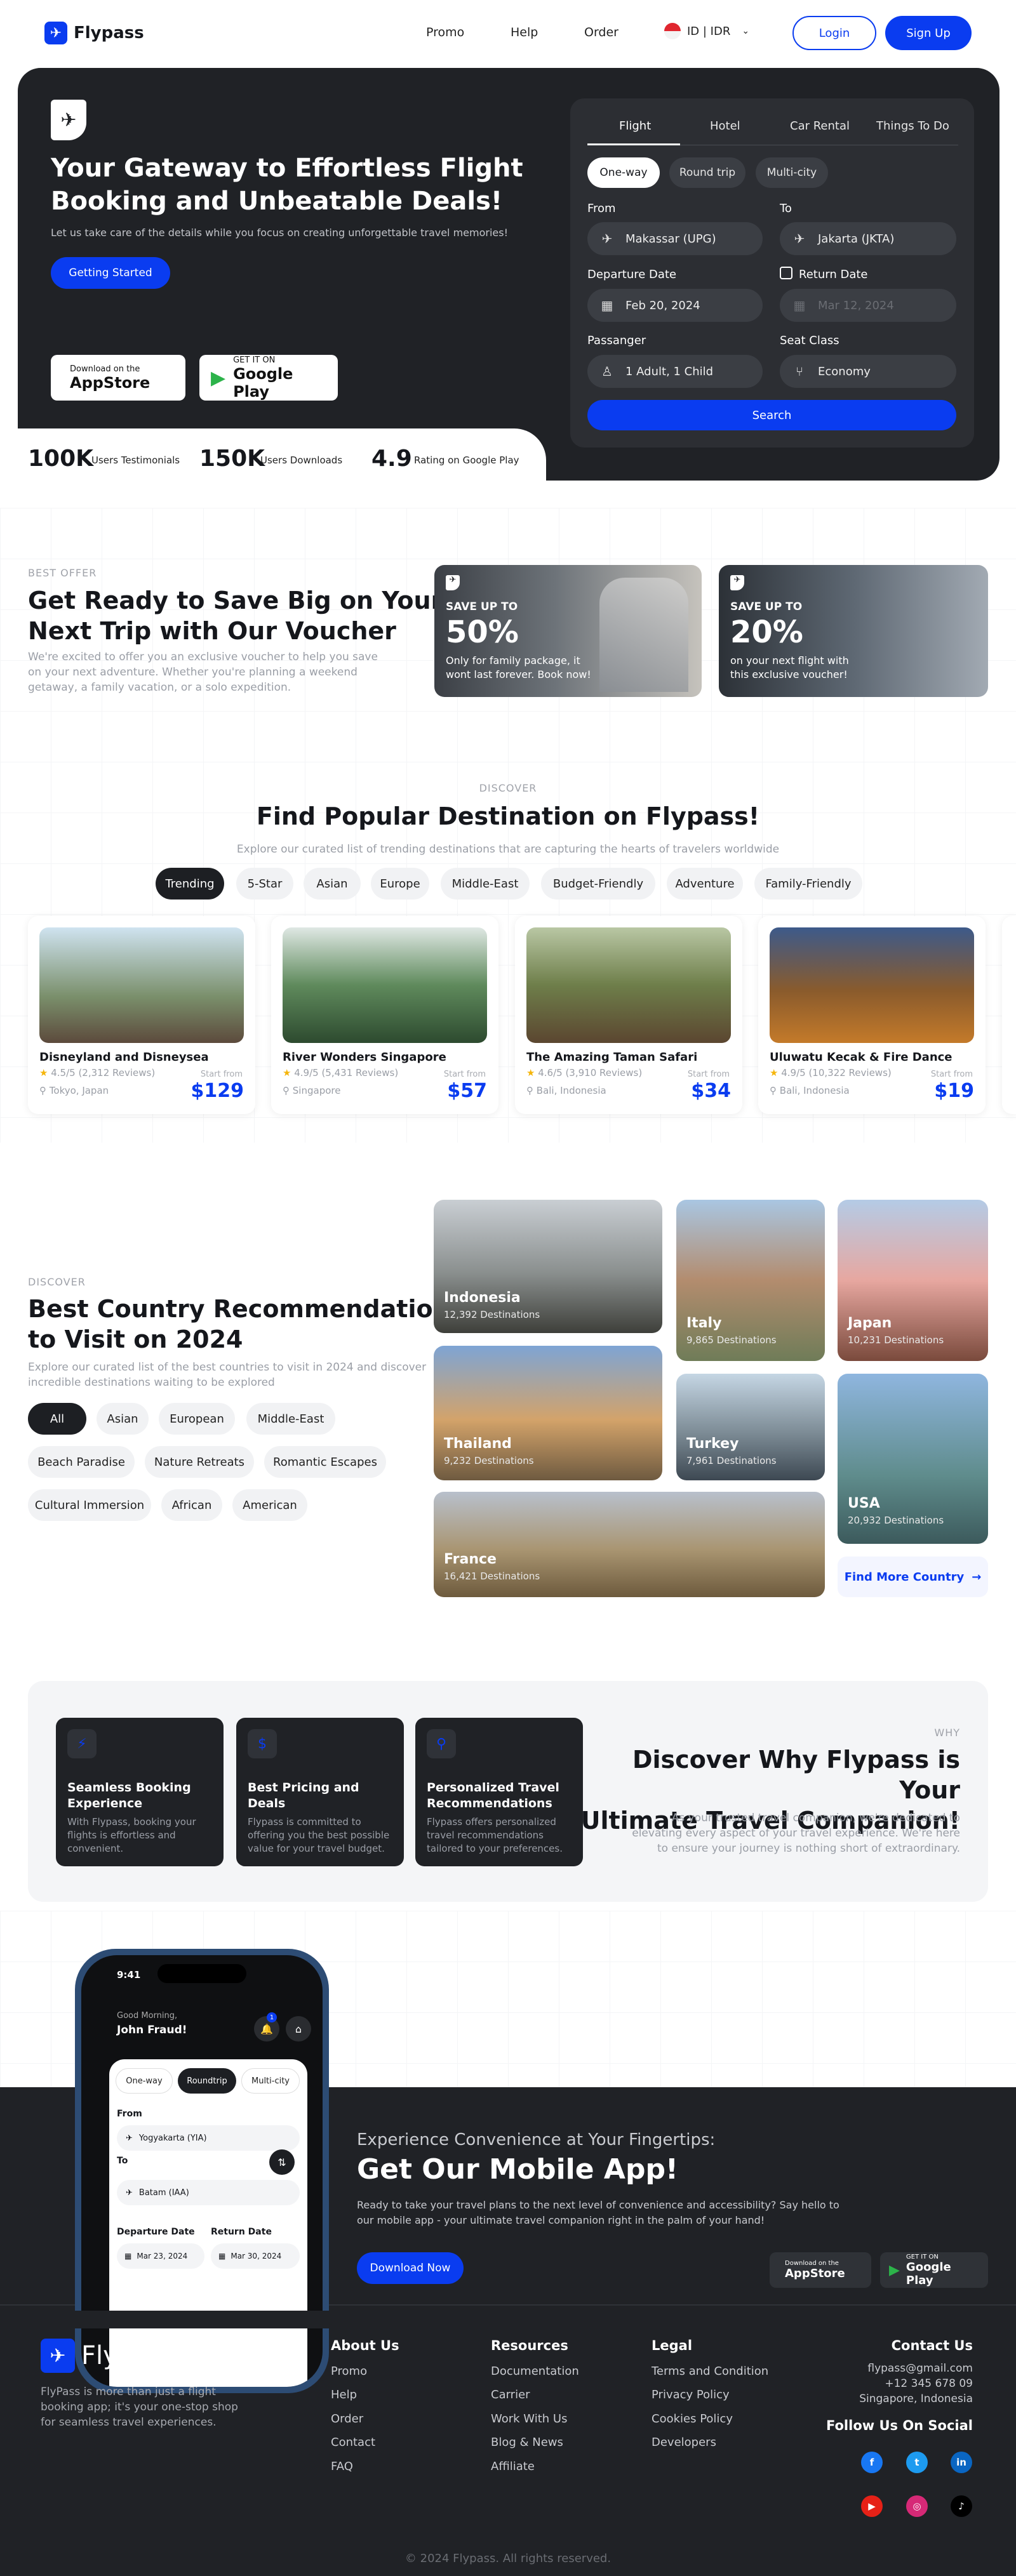  What do you see at coordinates (129, 1795) in the screenshot?
I see `feature-title: Seamless Booking Experience` at bounding box center [129, 1795].